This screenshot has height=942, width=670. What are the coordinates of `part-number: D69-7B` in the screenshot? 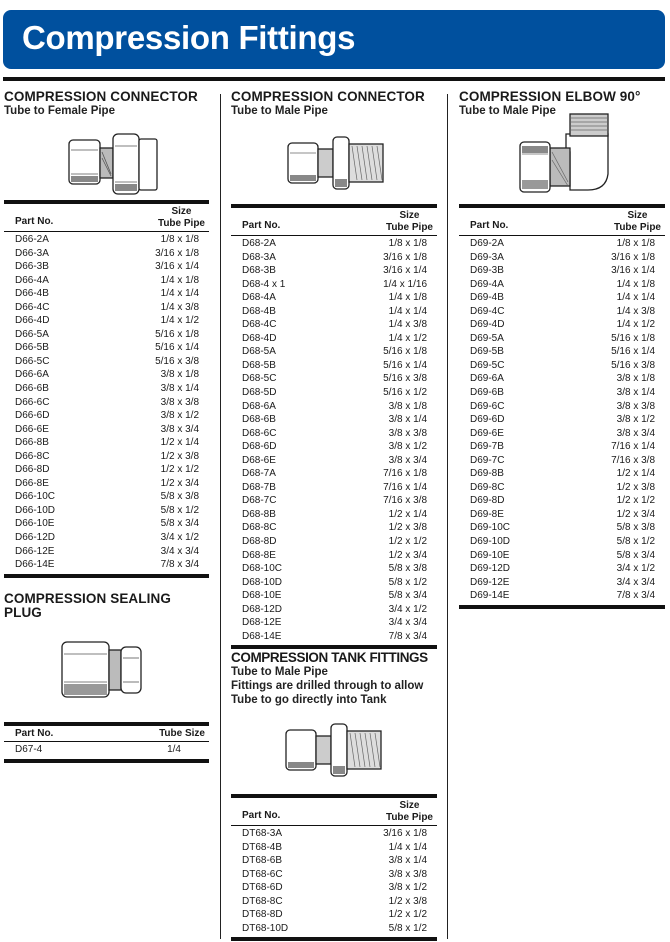 It's located at (487, 447).